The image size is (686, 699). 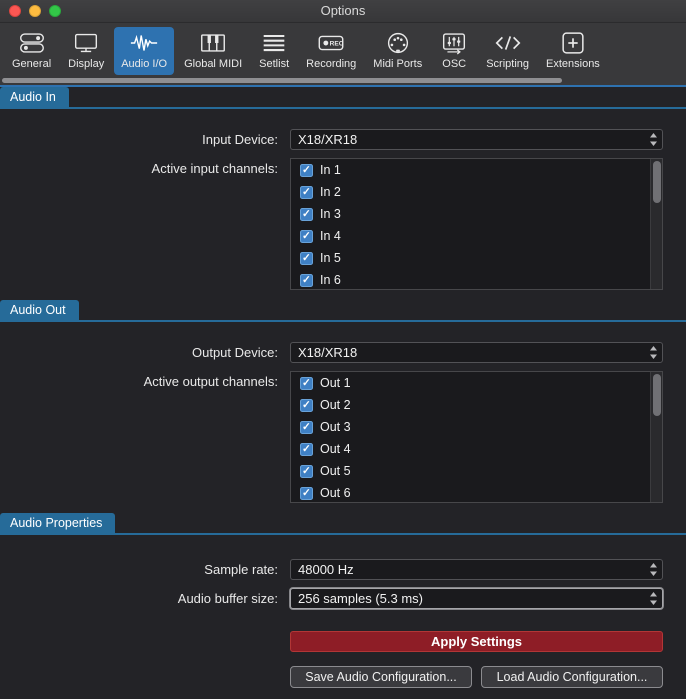 I want to click on toolbar-item-midi-ports: Midi Ports, so click(x=397, y=51).